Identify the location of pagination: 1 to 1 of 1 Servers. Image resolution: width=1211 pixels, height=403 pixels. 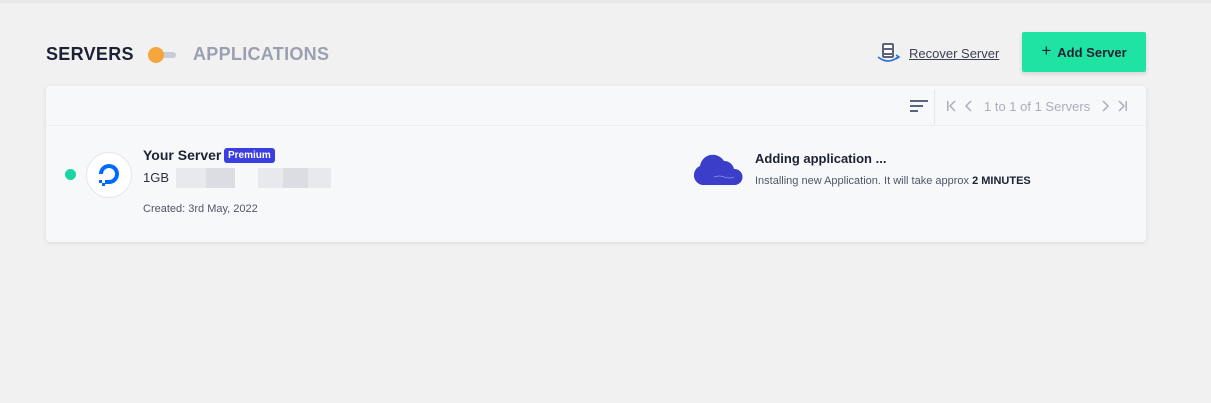
(1037, 106).